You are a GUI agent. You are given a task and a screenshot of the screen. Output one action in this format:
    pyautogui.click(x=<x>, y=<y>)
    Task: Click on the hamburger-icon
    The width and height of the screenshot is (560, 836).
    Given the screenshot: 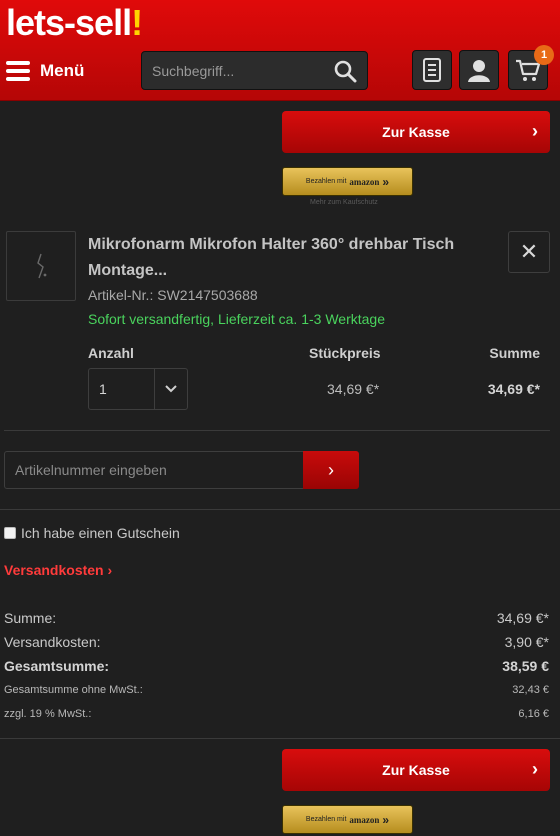 What is the action you would take?
    pyautogui.click(x=18, y=71)
    